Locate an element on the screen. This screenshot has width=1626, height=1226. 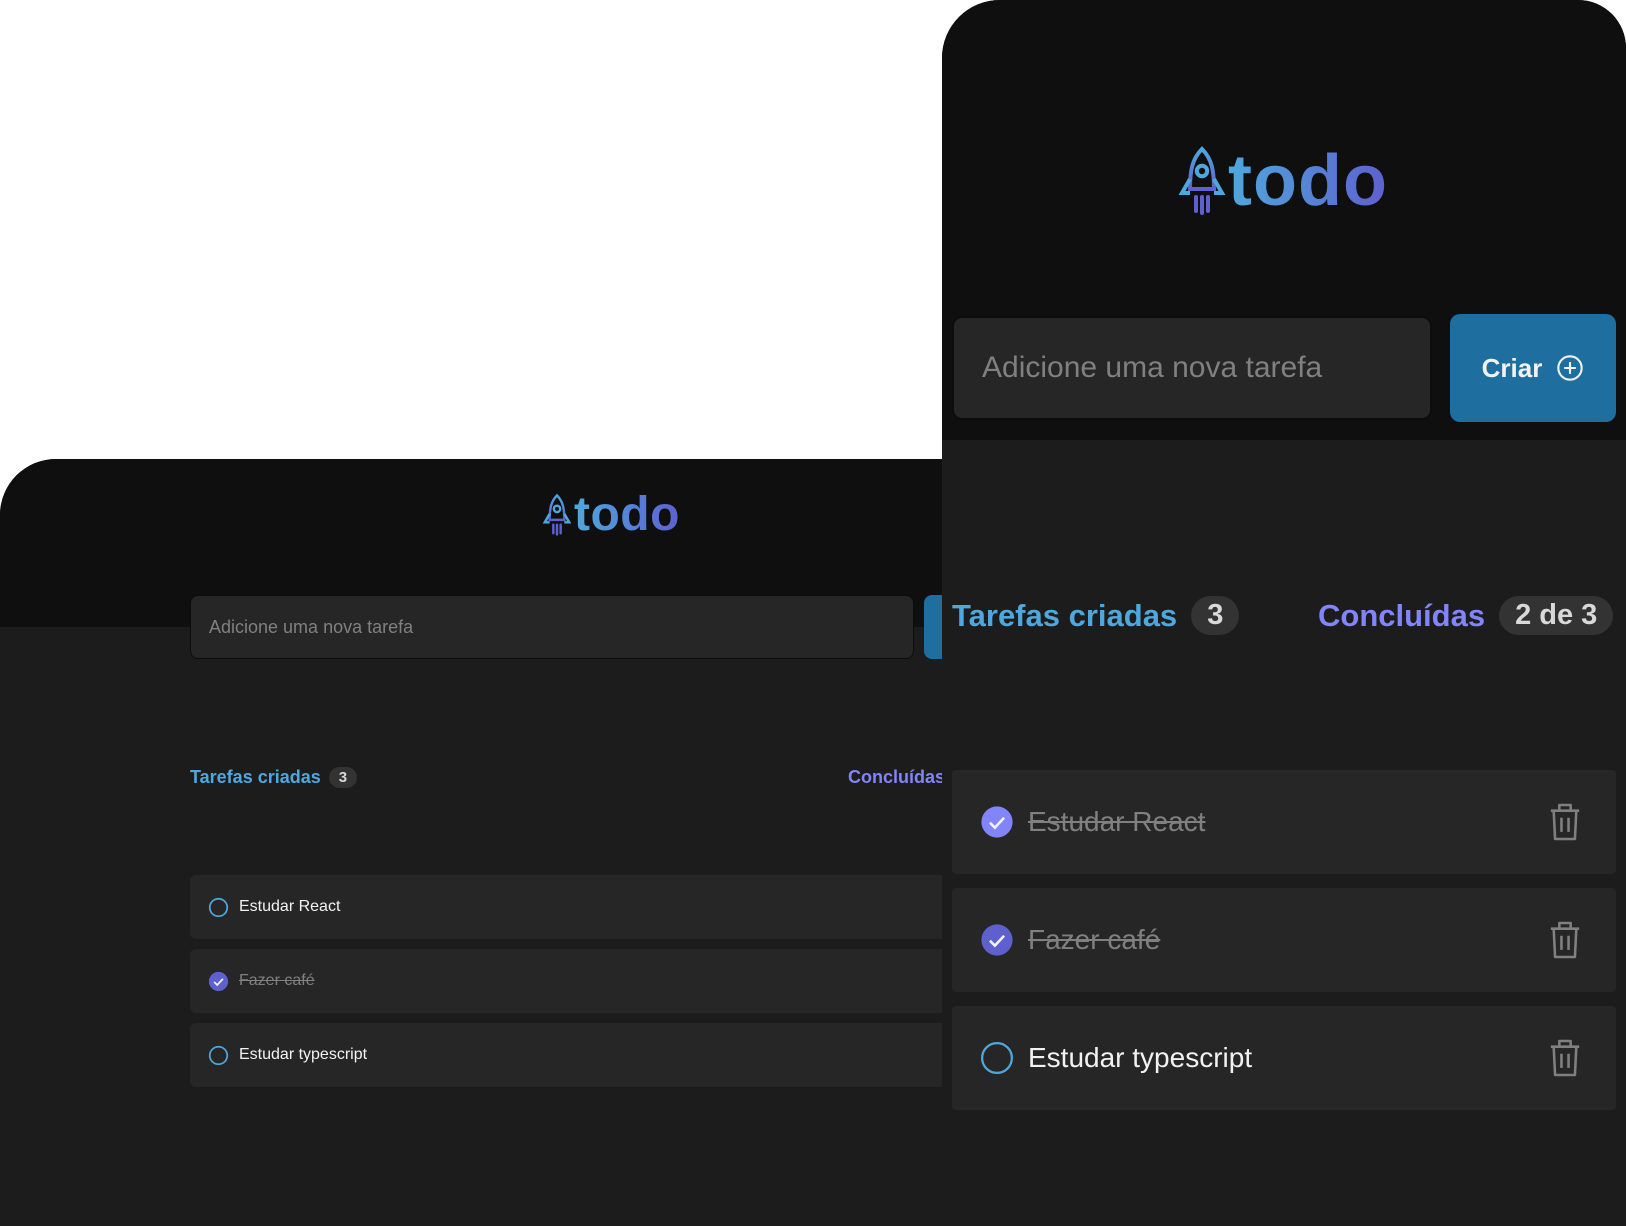
front-task-item: Estudar React is located at coordinates (1284, 822).